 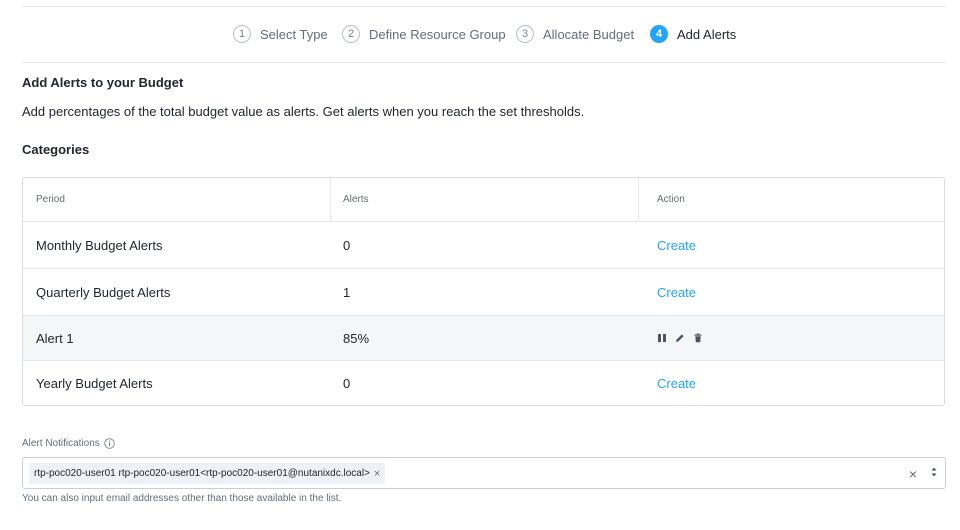 What do you see at coordinates (94, 383) in the screenshot?
I see `period-cell: Yearly Budget Alerts` at bounding box center [94, 383].